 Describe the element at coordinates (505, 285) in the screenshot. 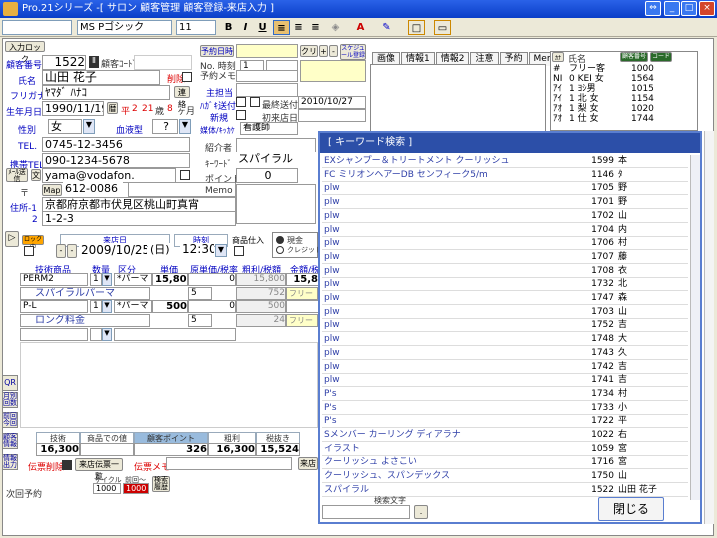

I see `keyword-row: plw 1732 北` at that location.